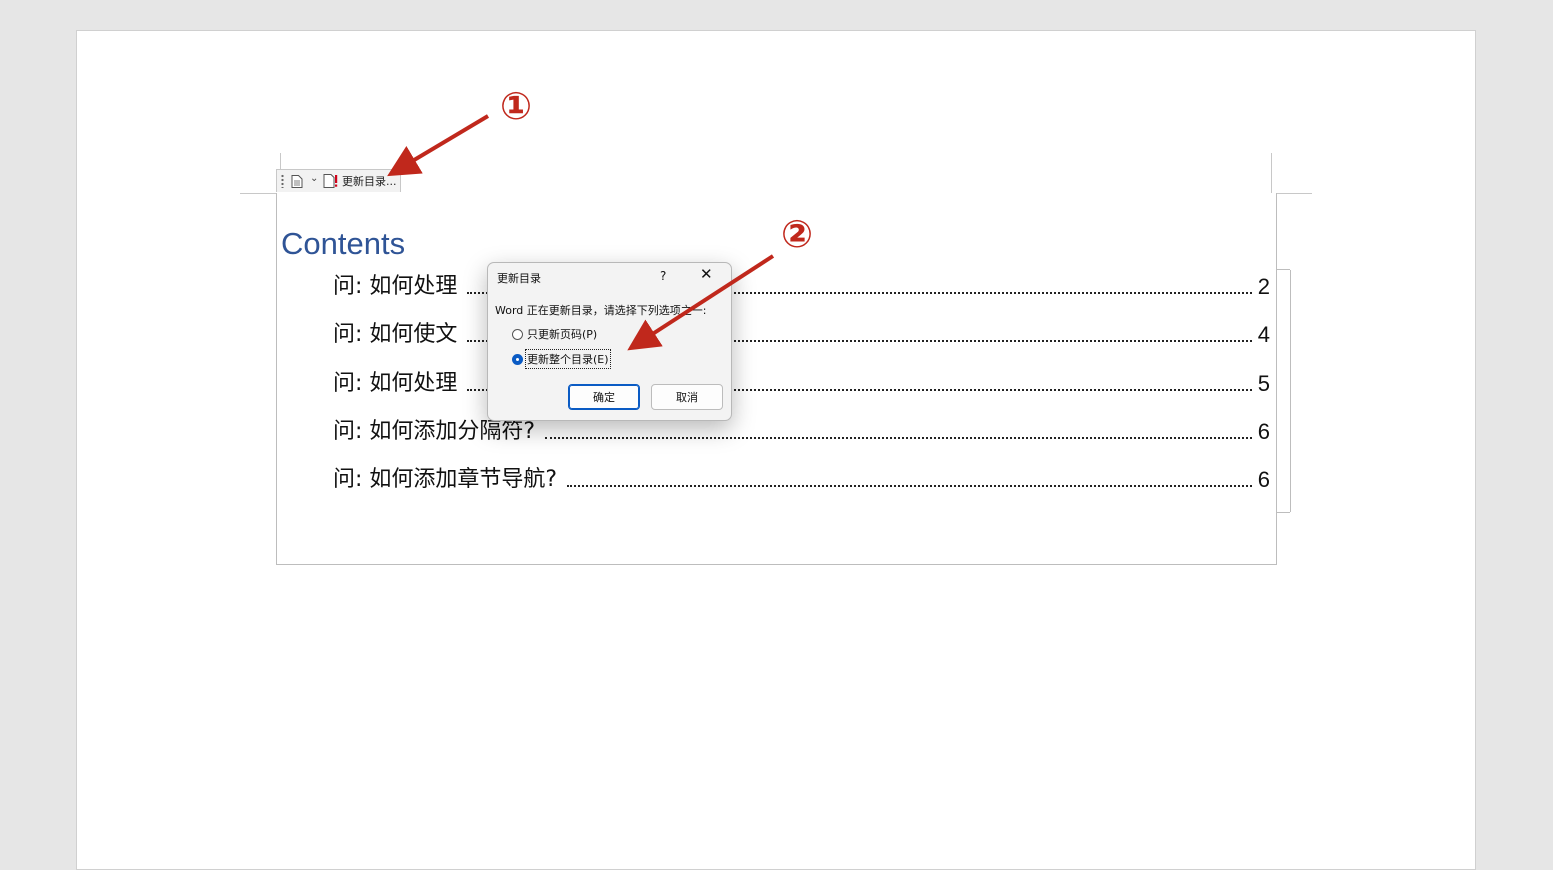  Describe the element at coordinates (797, 234) in the screenshot. I see `step-2-badge: ②` at that location.